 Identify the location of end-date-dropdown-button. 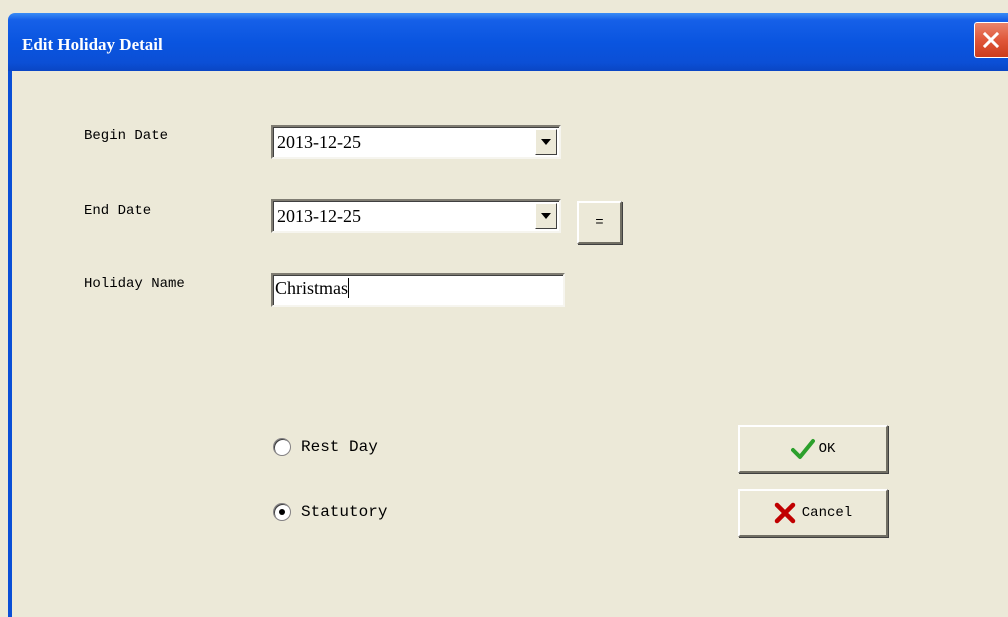
(546, 216).